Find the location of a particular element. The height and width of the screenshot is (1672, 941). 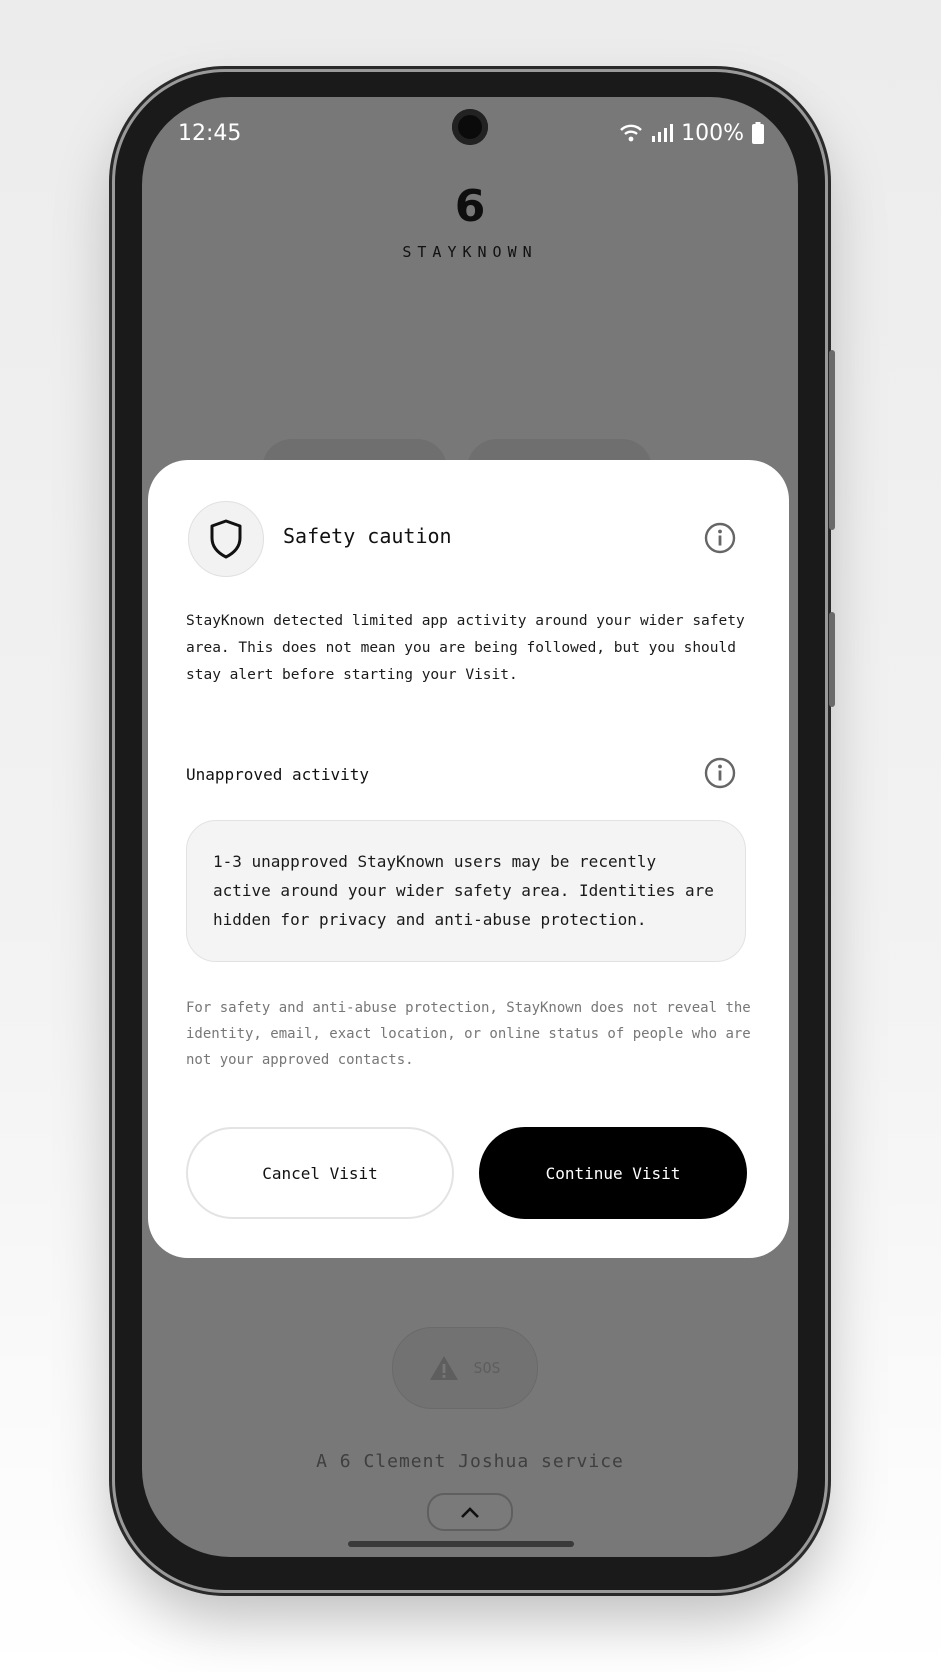

continue-visit-button: Continue Visit is located at coordinates (613, 1173).